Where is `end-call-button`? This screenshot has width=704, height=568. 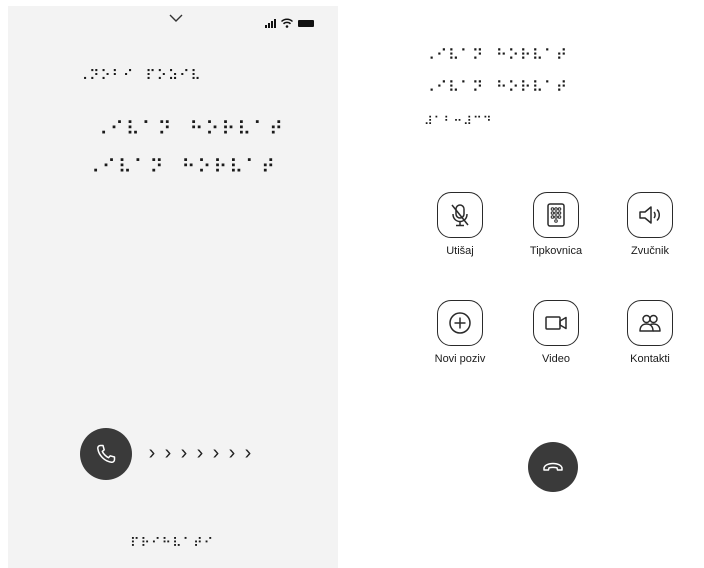
end-call-button is located at coordinates (553, 467).